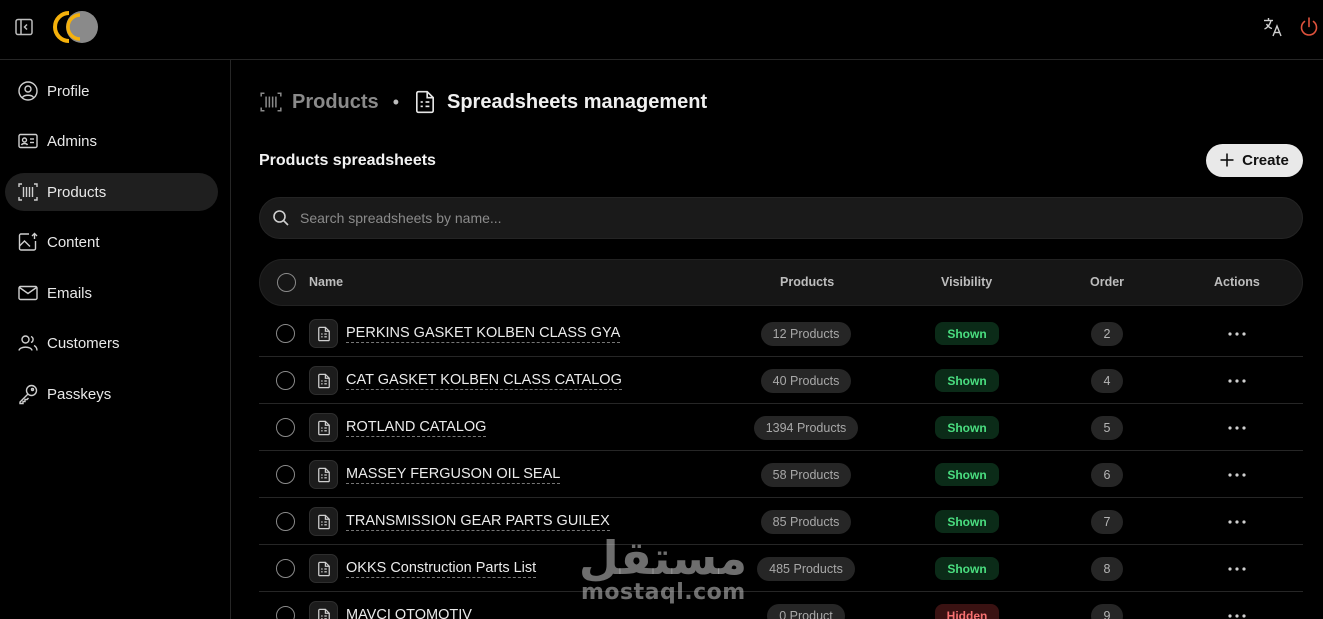 This screenshot has width=1323, height=619. Describe the element at coordinates (28, 293) in the screenshot. I see `mail-icon` at that location.